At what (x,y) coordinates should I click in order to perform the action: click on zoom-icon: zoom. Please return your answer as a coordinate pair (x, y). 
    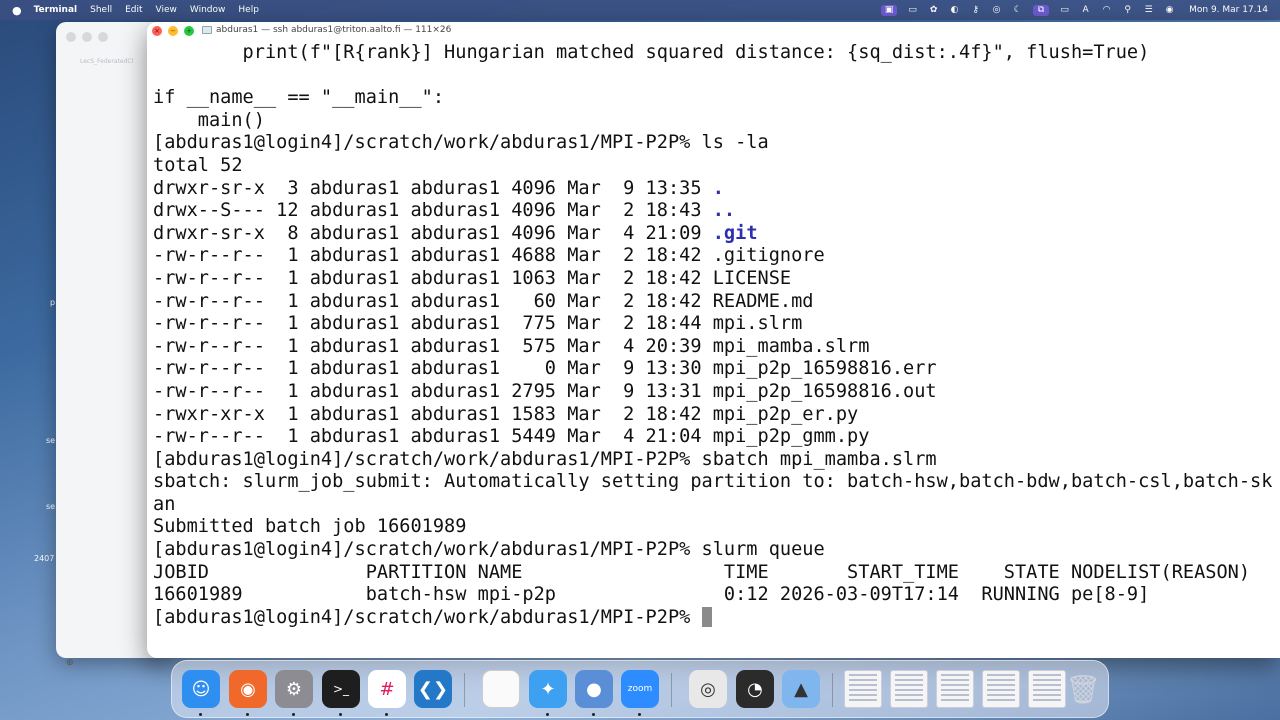
    Looking at the image, I should click on (640, 689).